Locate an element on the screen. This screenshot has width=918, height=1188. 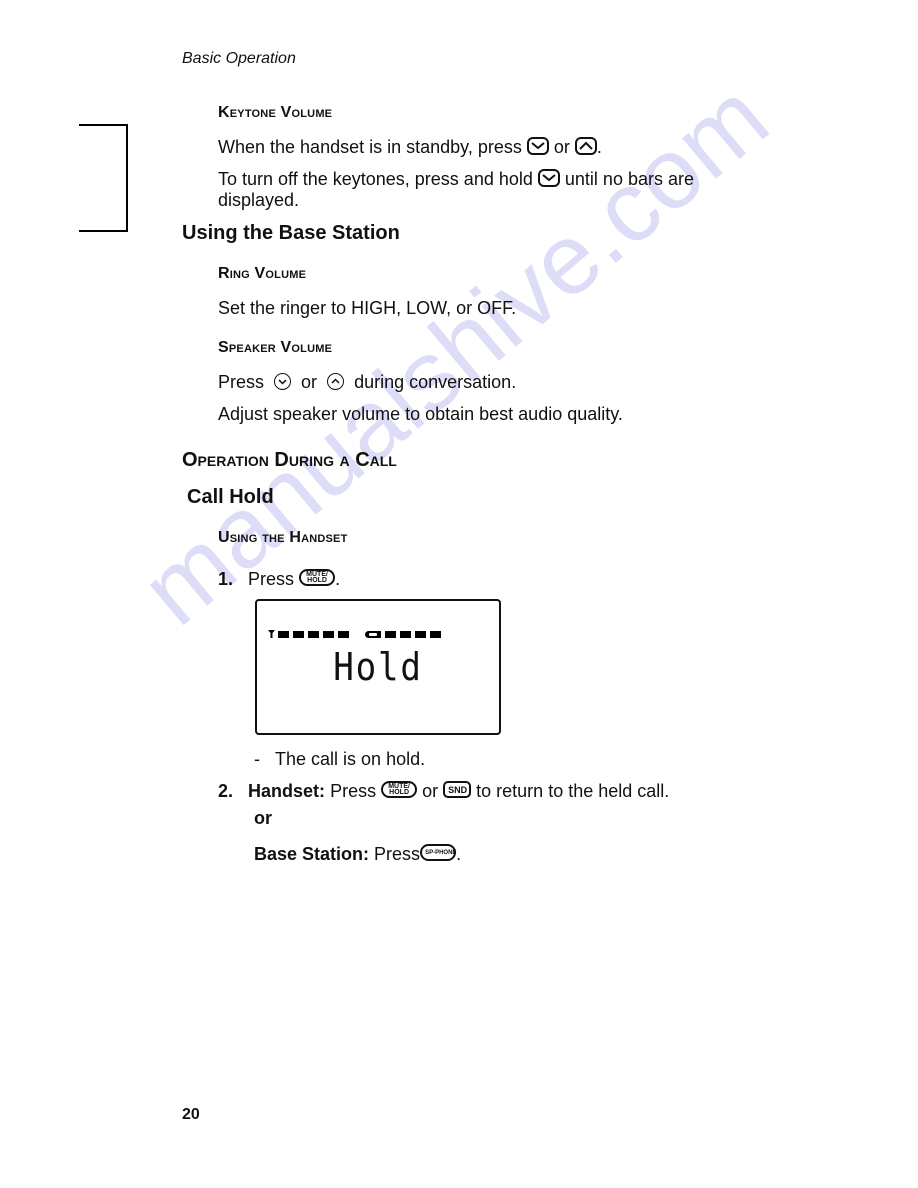
speaker-volume-heading: Speaker Volume is located at coordinates (275, 347).